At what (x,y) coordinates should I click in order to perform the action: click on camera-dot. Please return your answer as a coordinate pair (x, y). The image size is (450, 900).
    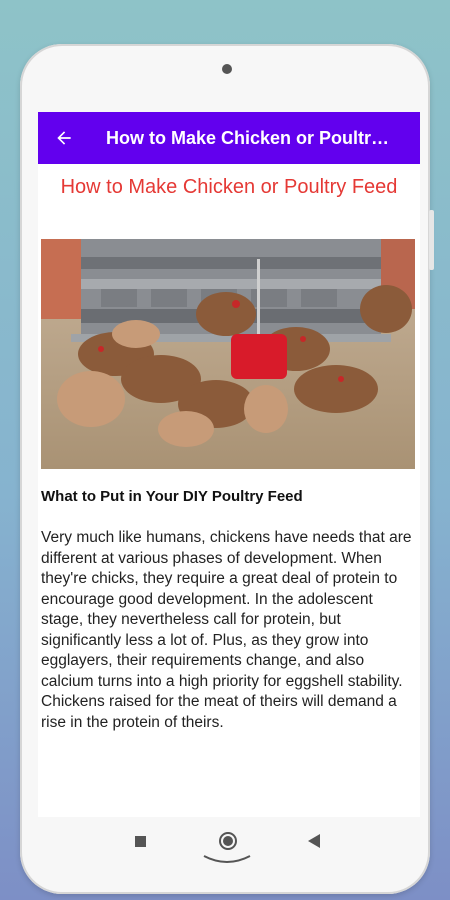
    Looking at the image, I should click on (227, 69).